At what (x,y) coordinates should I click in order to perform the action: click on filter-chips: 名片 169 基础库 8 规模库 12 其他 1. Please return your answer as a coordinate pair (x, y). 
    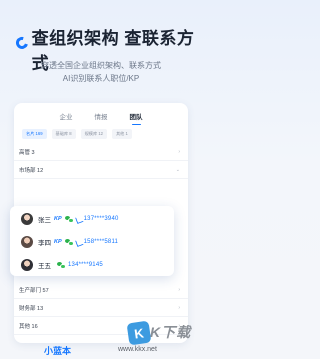
    Looking at the image, I should click on (101, 134).